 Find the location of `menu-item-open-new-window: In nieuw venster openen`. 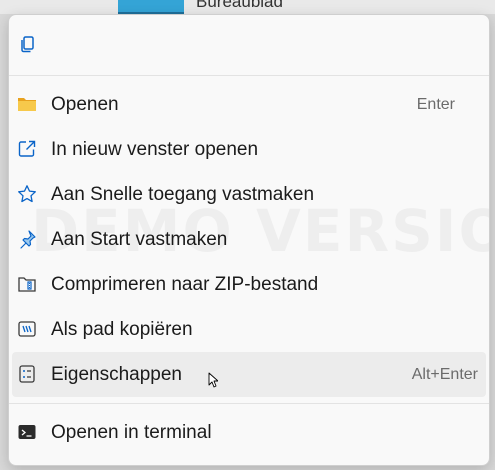

menu-item-open-new-window: In nieuw venster openen is located at coordinates (249, 149).